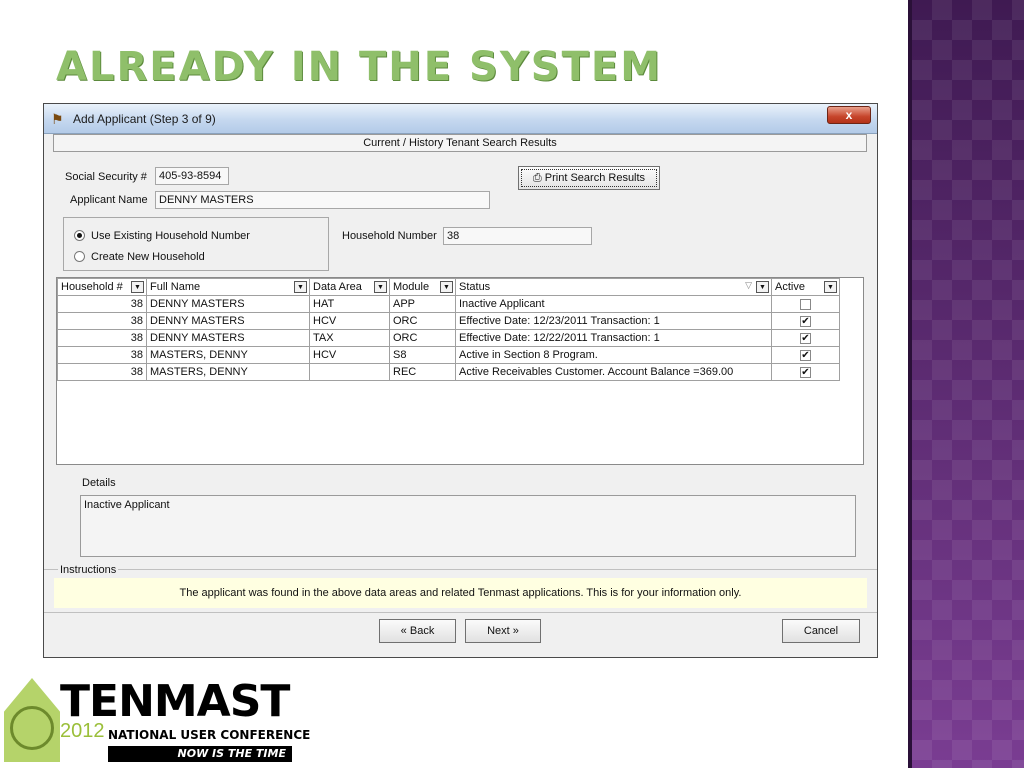 The width and height of the screenshot is (1024, 768). What do you see at coordinates (460, 143) in the screenshot?
I see `section-header: Current / History Tenant Search Results` at bounding box center [460, 143].